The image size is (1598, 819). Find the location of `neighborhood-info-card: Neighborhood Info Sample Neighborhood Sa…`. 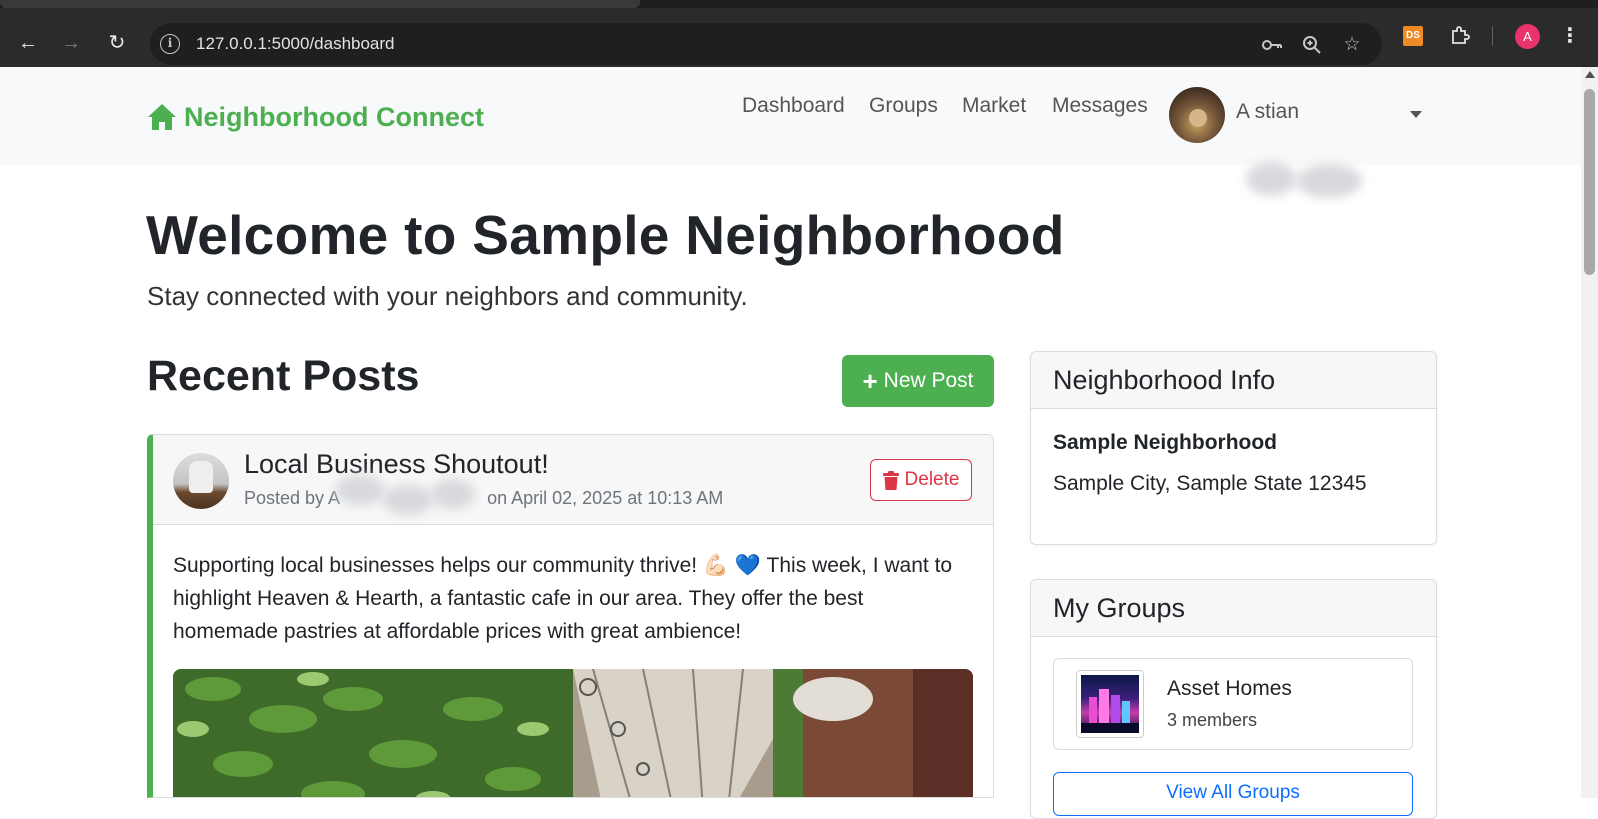

neighborhood-info-card: Neighborhood Info Sample Neighborhood Sa… is located at coordinates (1233, 448).